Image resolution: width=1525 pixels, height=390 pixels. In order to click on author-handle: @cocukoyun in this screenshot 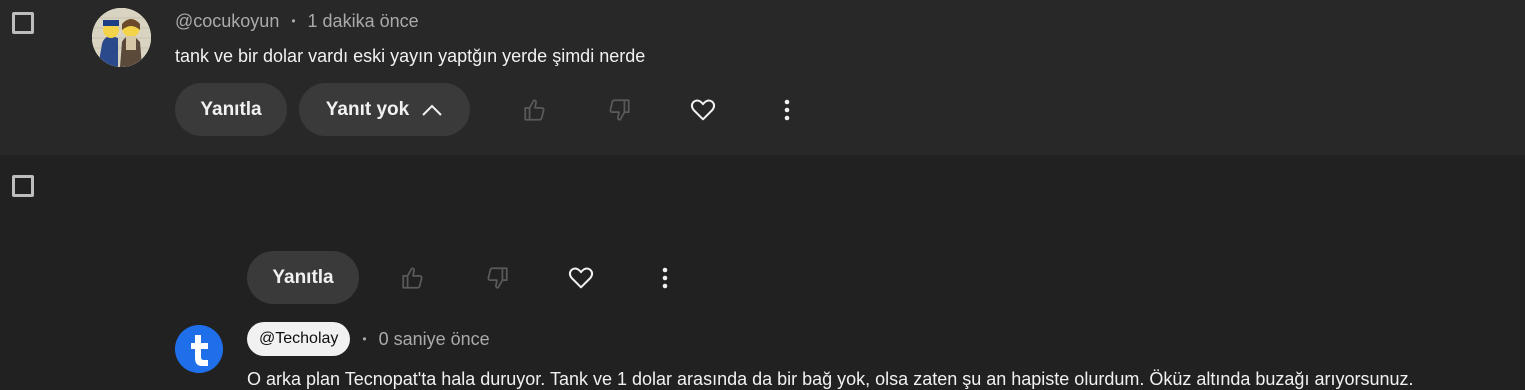, I will do `click(227, 21)`.